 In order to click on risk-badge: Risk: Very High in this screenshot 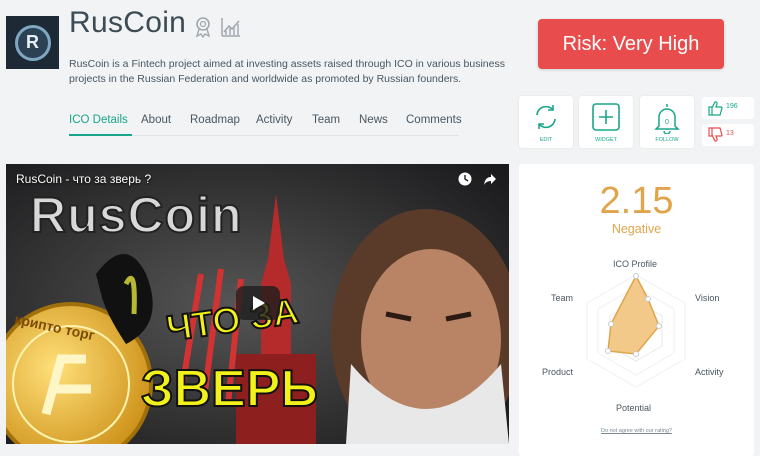, I will do `click(631, 44)`.